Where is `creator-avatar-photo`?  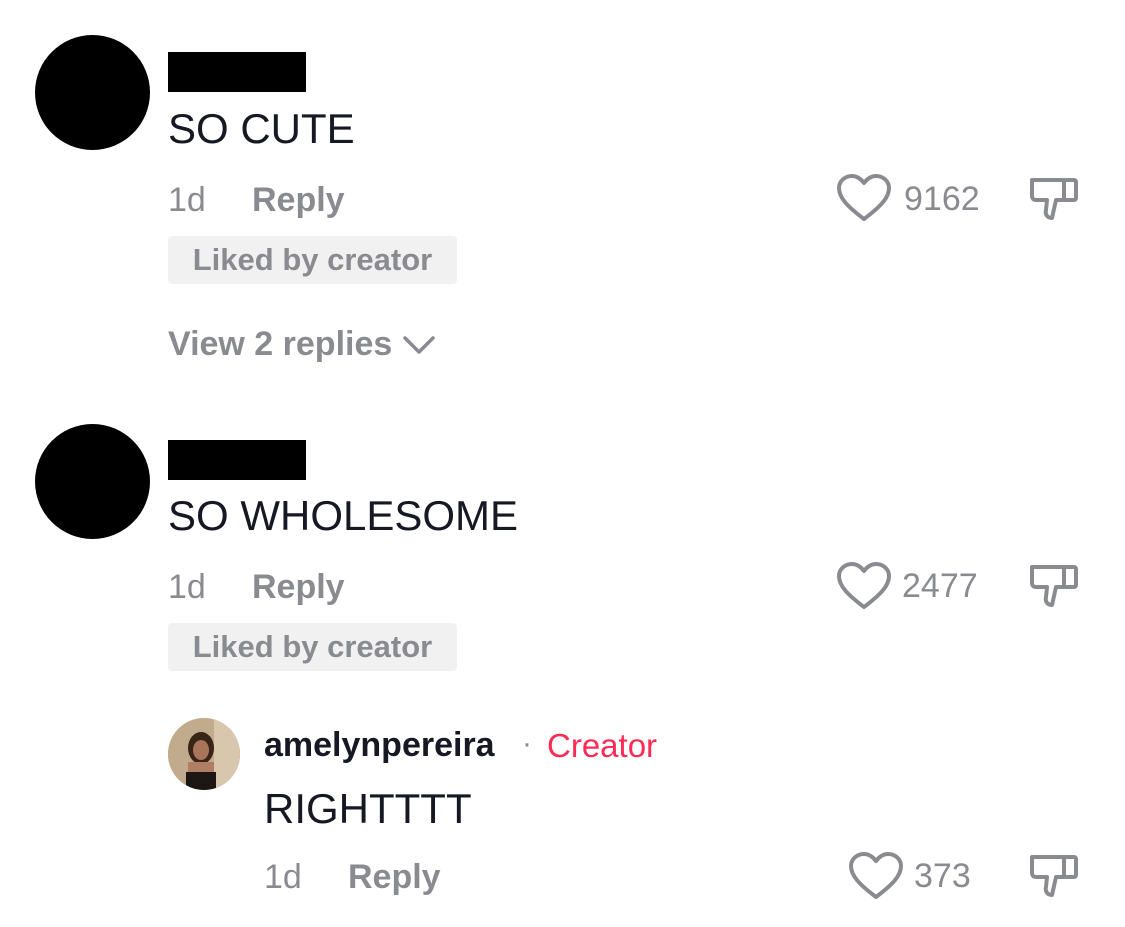 creator-avatar-photo is located at coordinates (204, 754).